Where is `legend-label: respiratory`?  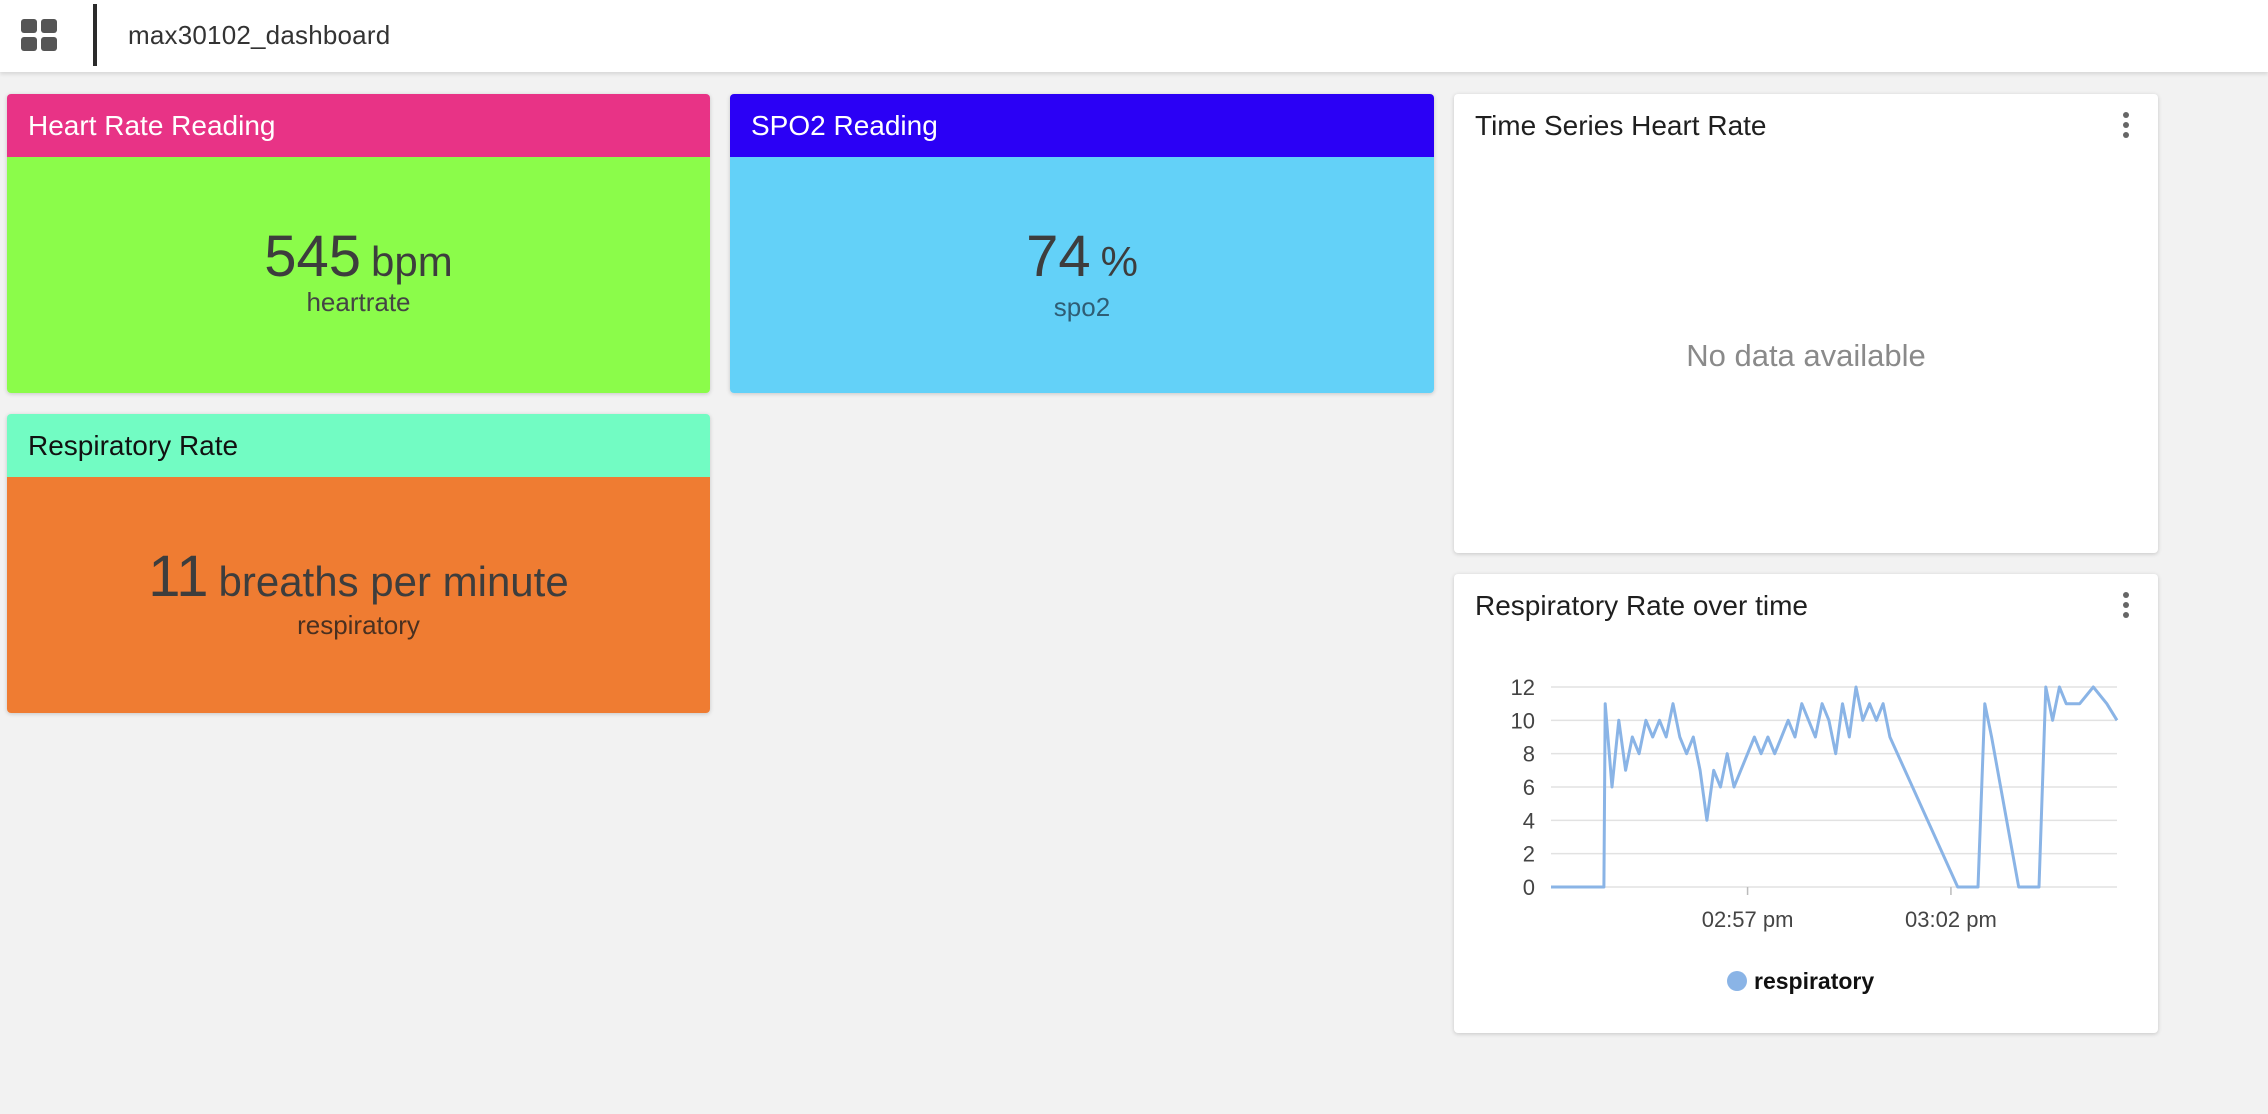 legend-label: respiratory is located at coordinates (1814, 981).